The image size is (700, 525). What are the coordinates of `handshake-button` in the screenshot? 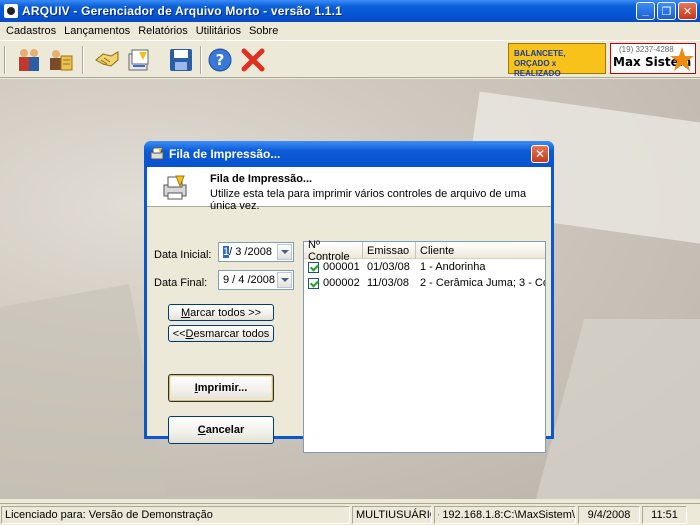 It's located at (107, 60).